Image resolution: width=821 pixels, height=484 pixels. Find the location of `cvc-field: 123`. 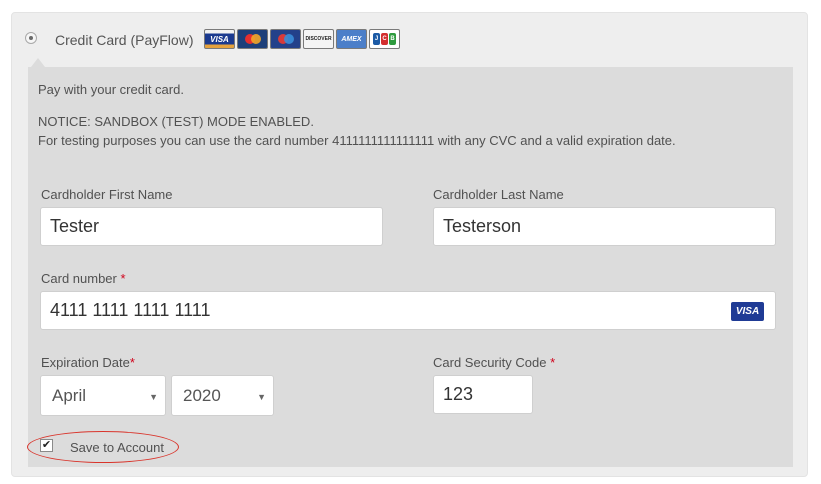

cvc-field: 123 is located at coordinates (483, 394).